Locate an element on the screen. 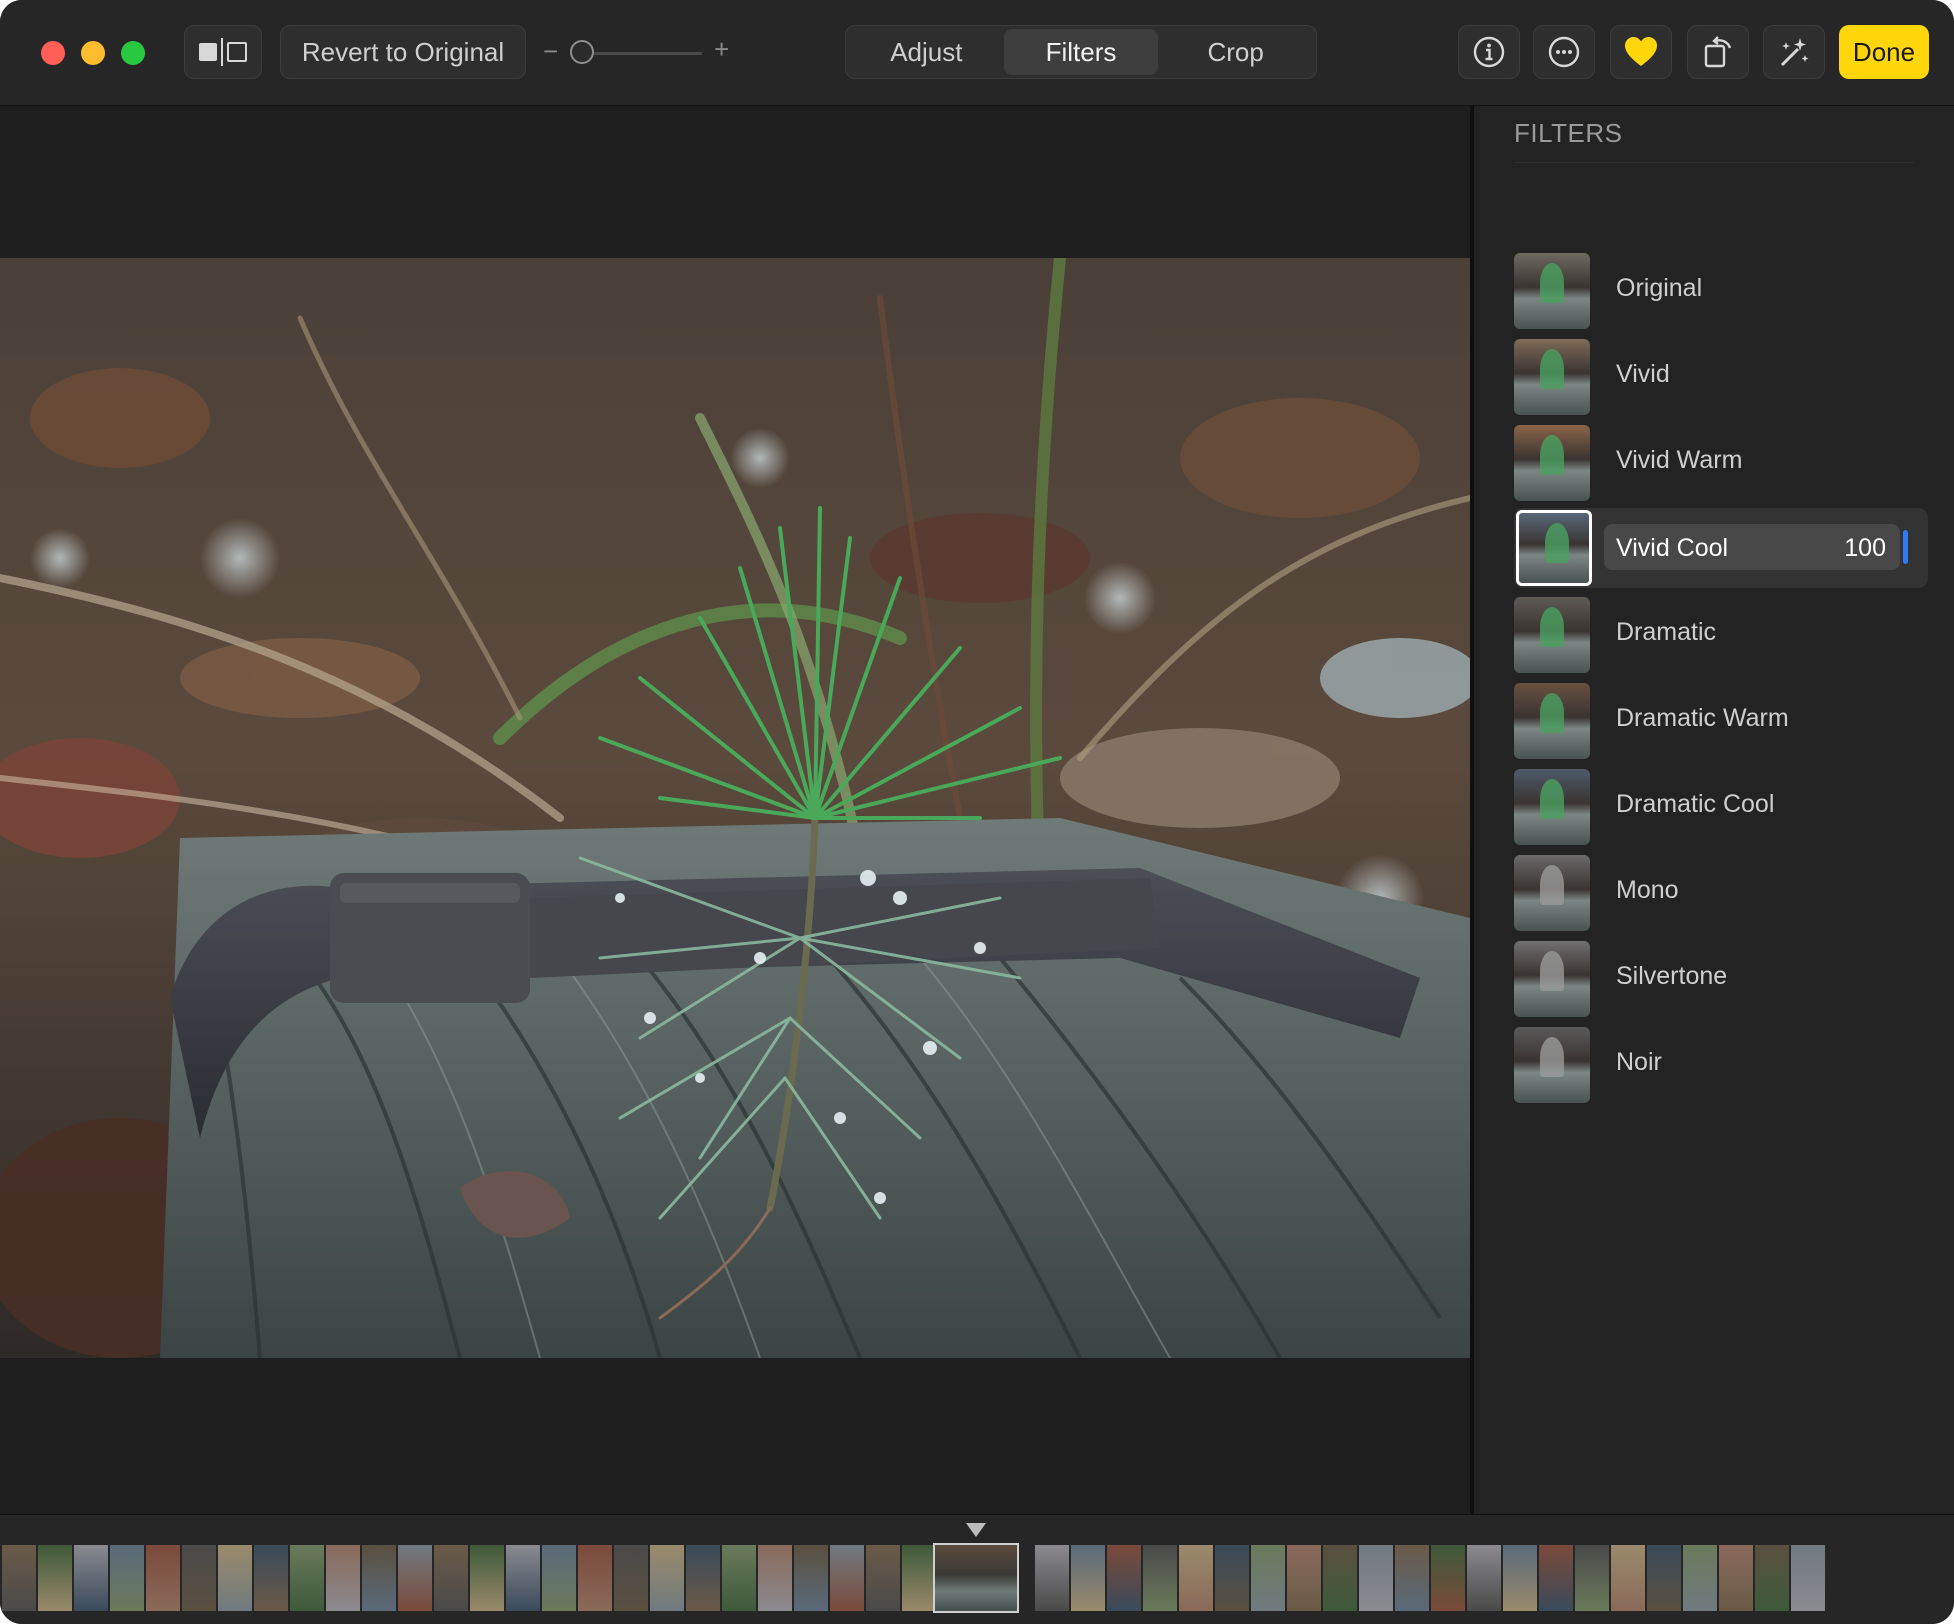 The image size is (1954, 1624). filter-label: Silvertone is located at coordinates (1672, 976).